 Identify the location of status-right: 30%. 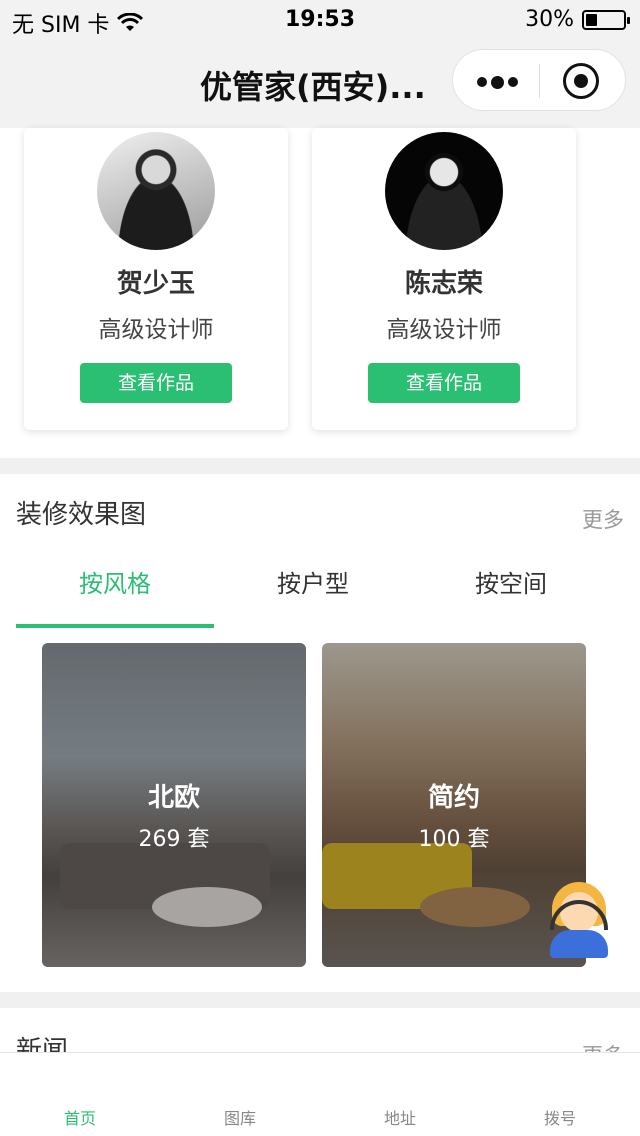
(577, 19).